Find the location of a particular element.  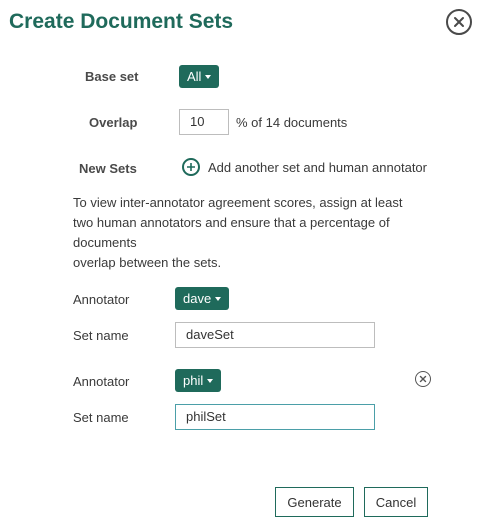

info-line: overlap between the sets. is located at coordinates (147, 262).